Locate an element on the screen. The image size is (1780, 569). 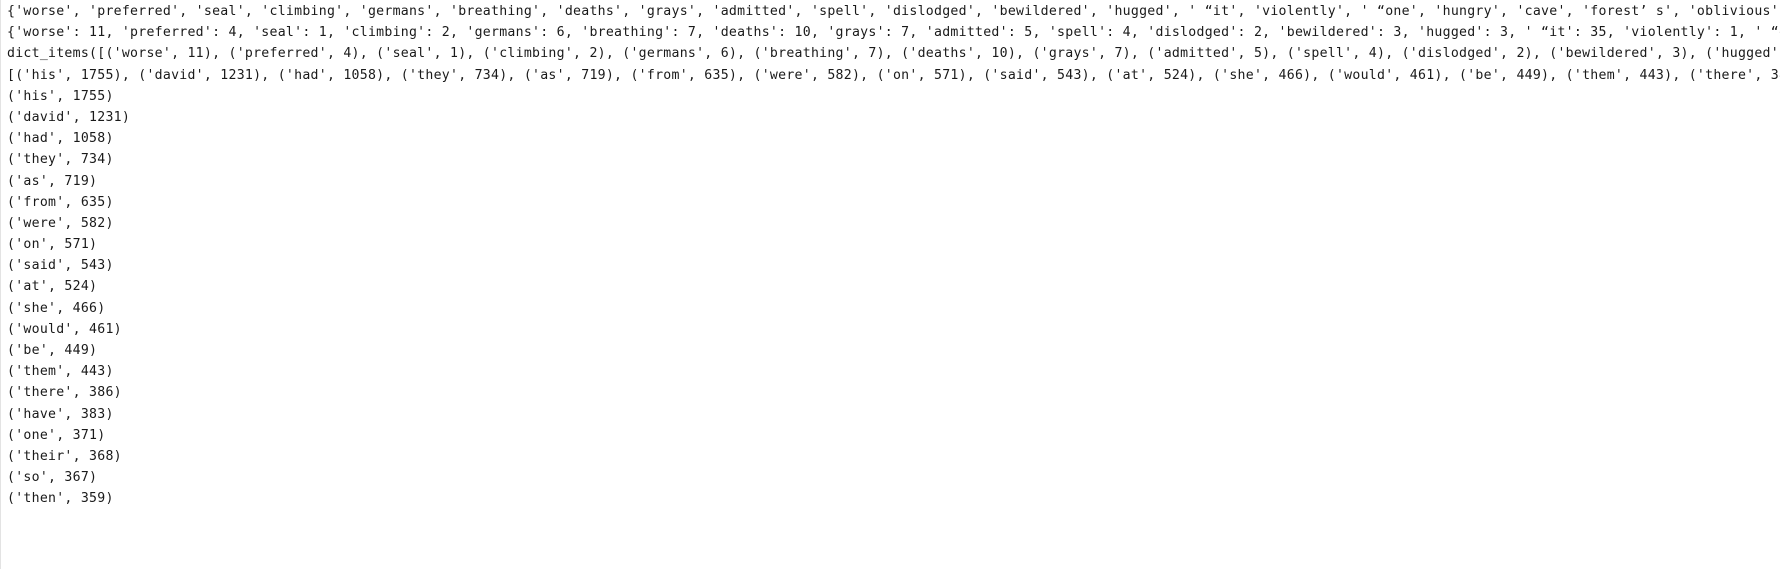
output-line: ('there', 386) is located at coordinates (64, 393).